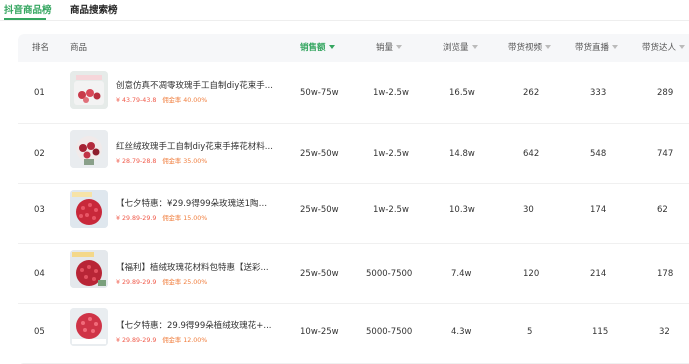  What do you see at coordinates (185, 282) in the screenshot?
I see `commission-rate: 佣金率 25.00%` at bounding box center [185, 282].